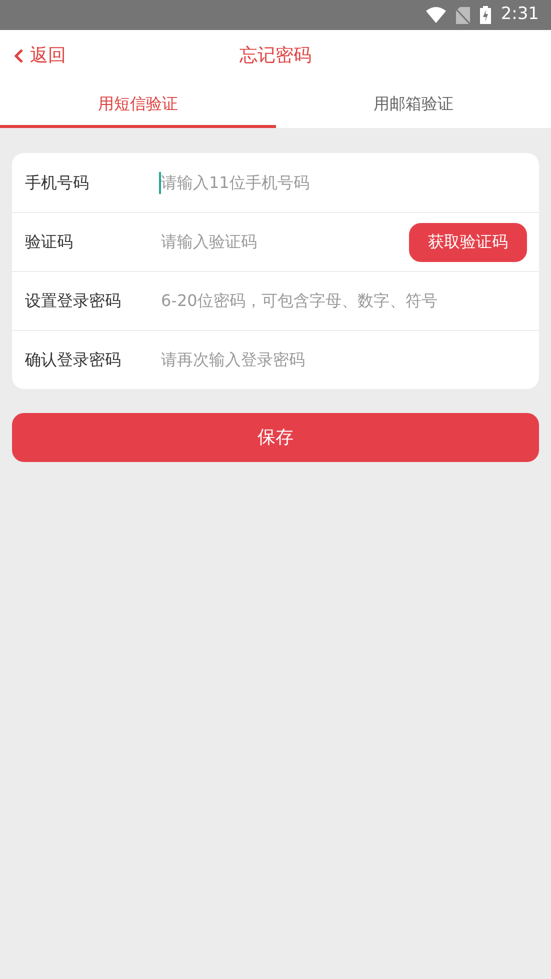 The image size is (551, 979). What do you see at coordinates (285, 242) in the screenshot?
I see `input-field: 请输入验证码` at bounding box center [285, 242].